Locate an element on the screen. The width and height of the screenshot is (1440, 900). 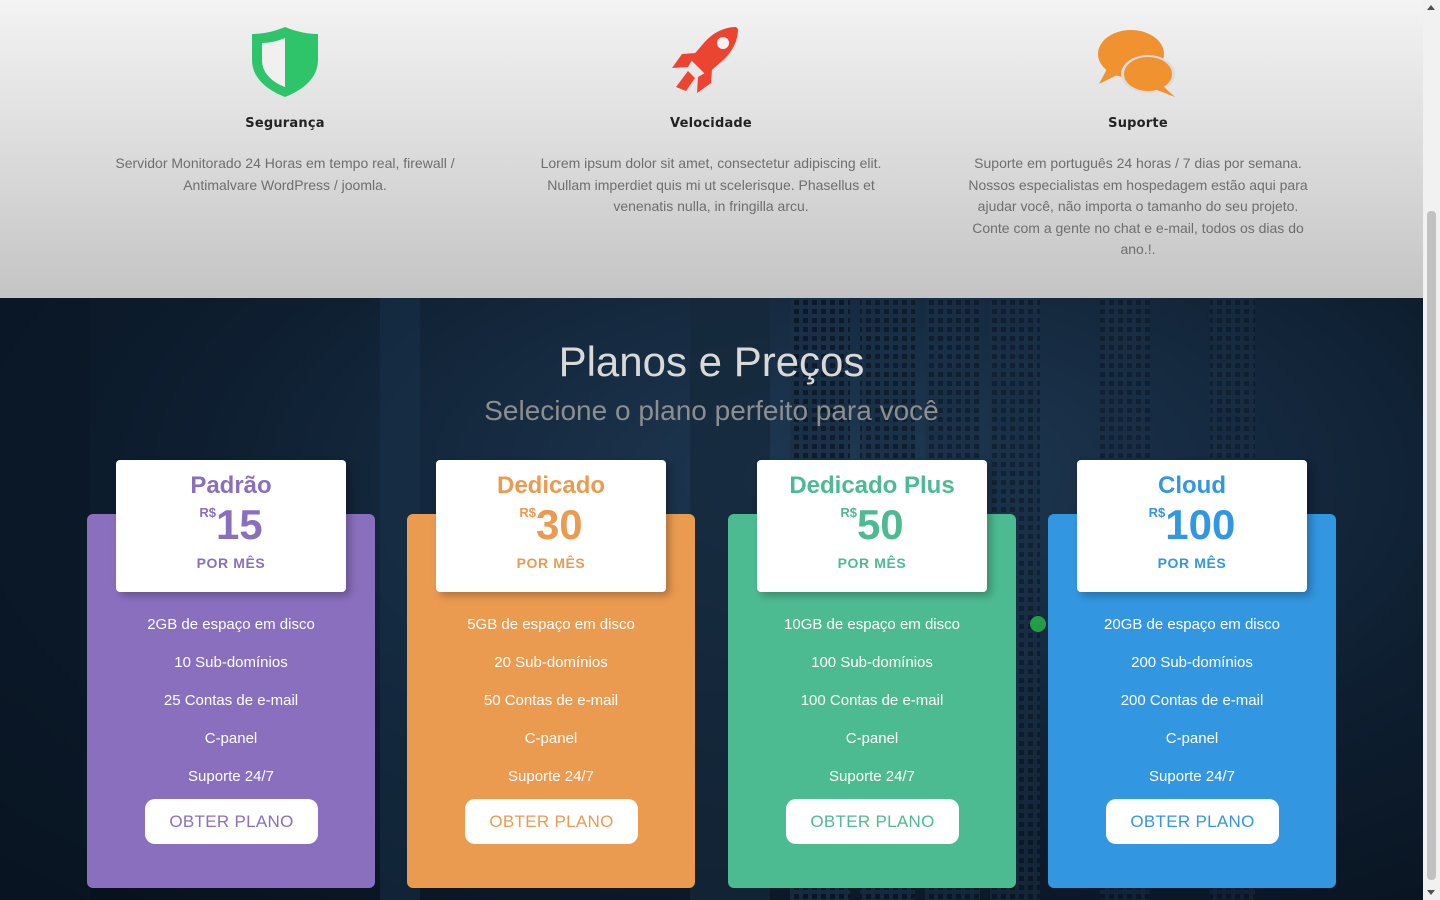
feature-title: Segurança is located at coordinates (285, 123).